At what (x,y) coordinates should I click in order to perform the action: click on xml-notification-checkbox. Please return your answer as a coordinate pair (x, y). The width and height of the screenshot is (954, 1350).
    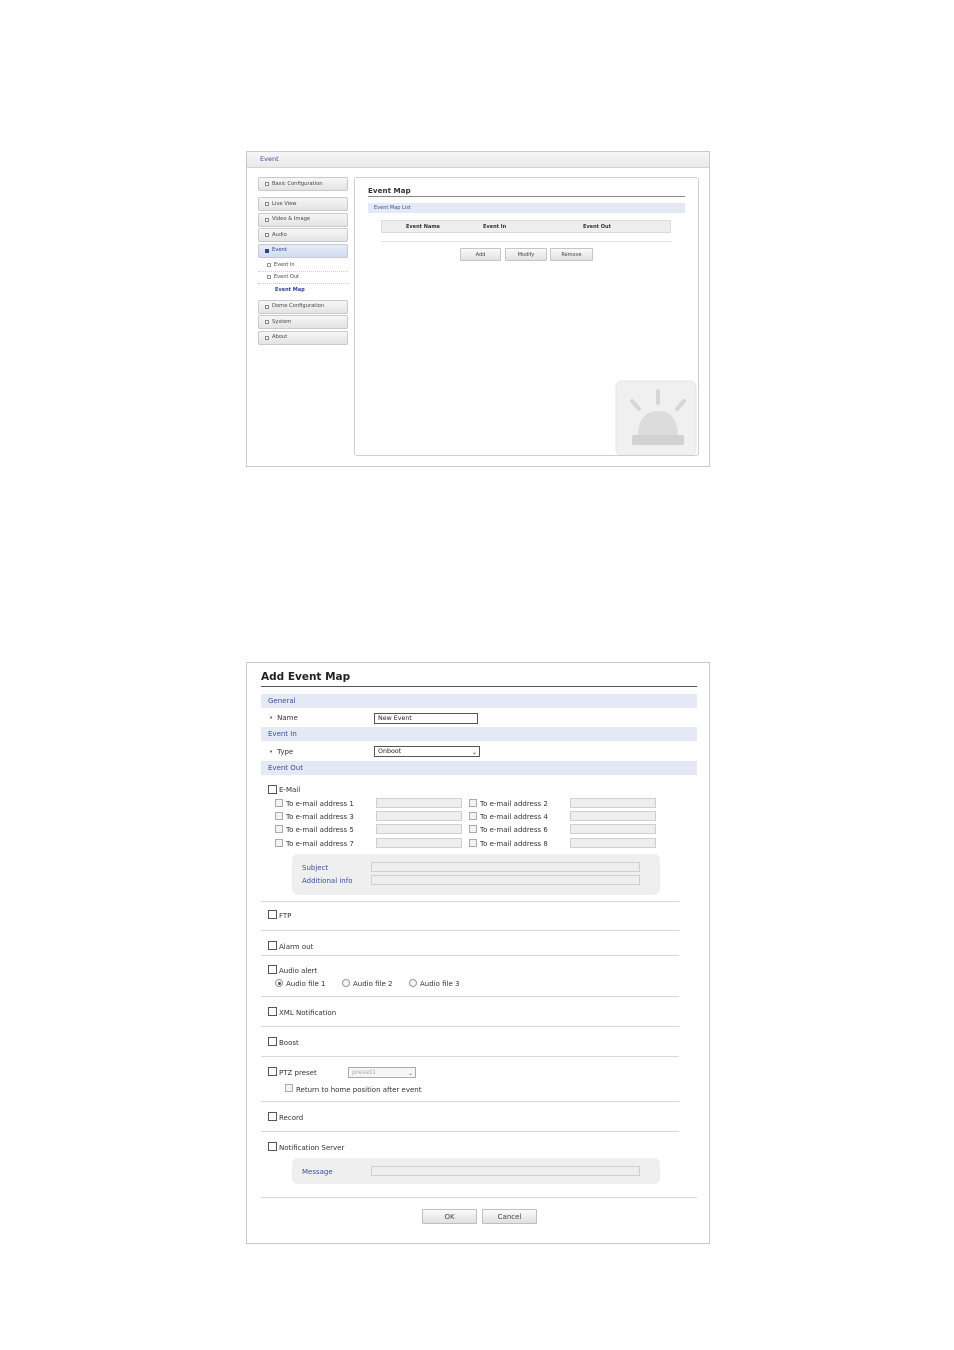
    Looking at the image, I should click on (272, 1011).